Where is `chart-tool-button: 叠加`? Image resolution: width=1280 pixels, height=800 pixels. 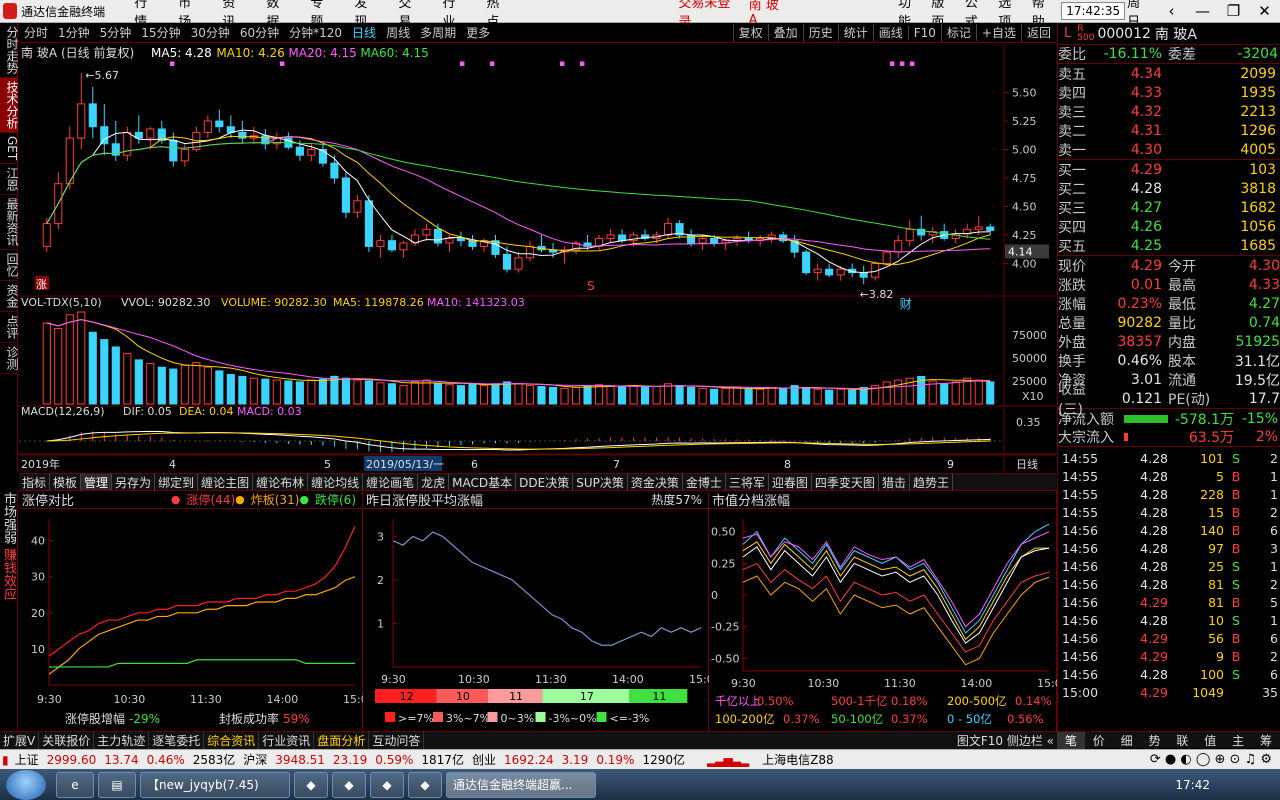
chart-tool-button: 叠加 is located at coordinates (785, 32).